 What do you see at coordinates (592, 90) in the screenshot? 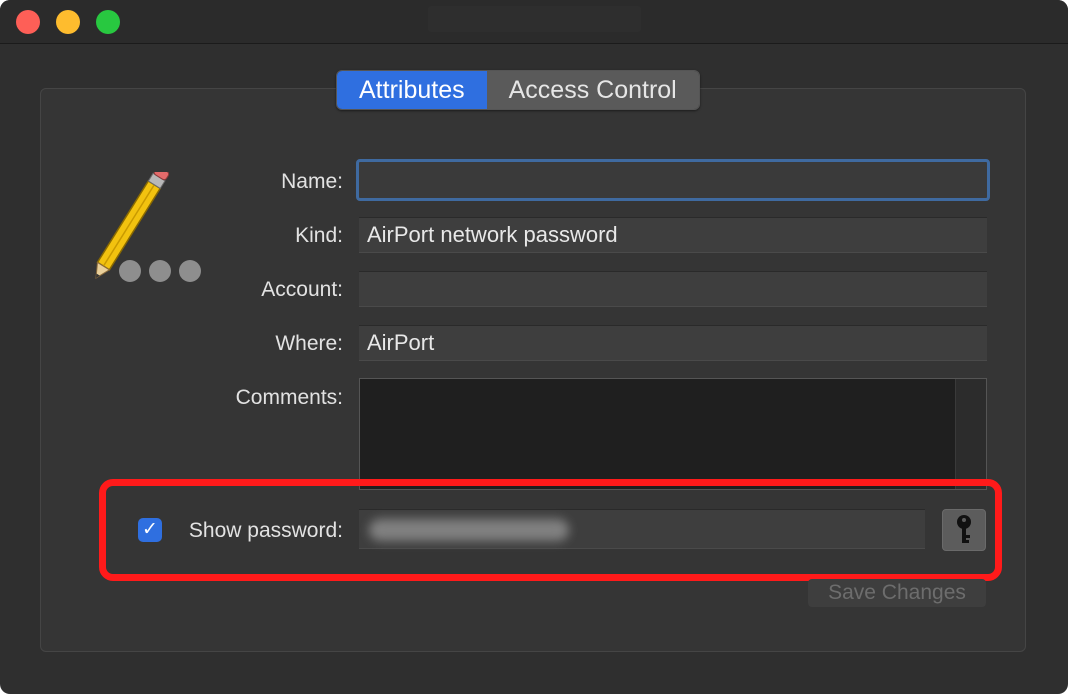
I see `tab-access-control: Access Control` at bounding box center [592, 90].